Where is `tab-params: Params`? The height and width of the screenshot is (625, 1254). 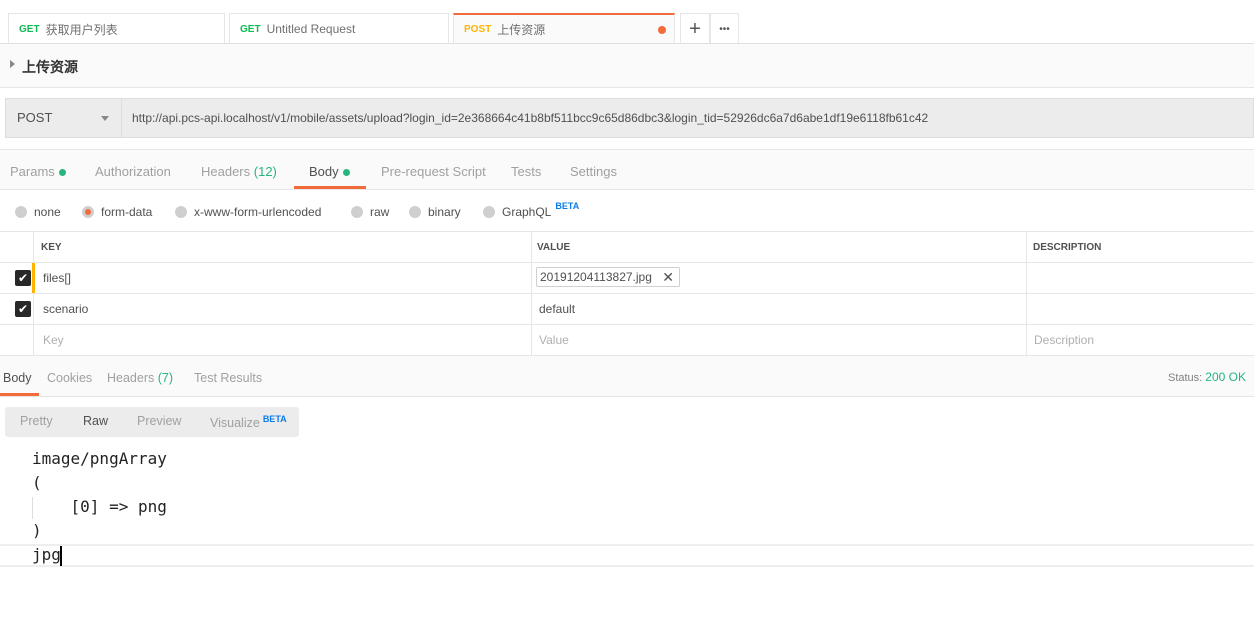
tab-params: Params is located at coordinates (38, 171).